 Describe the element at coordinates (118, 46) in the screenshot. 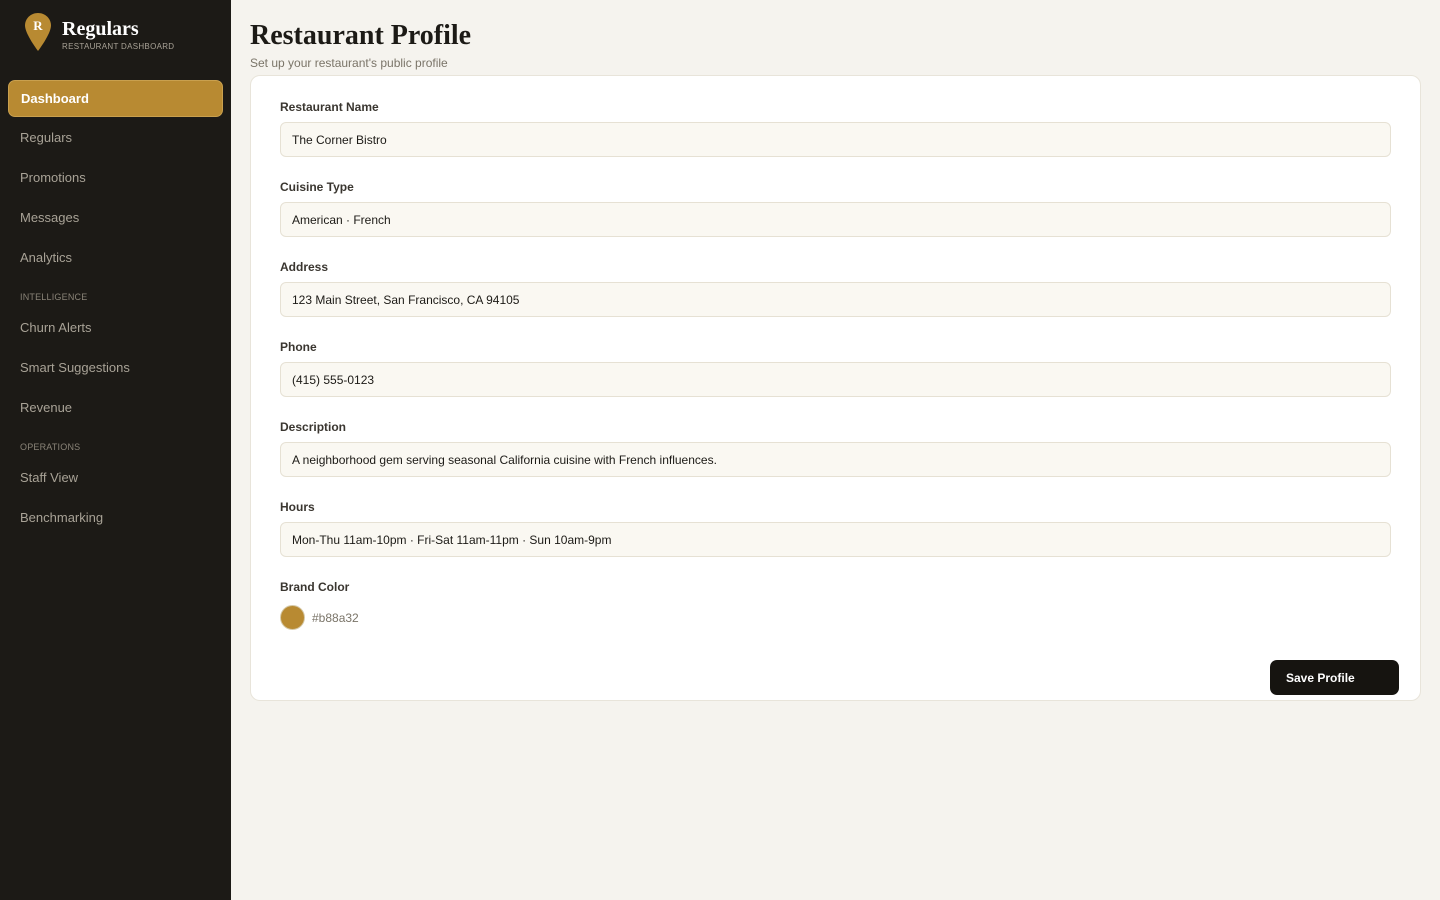

I see `brand-subtitle: RESTAURANT DASHBOARD` at that location.